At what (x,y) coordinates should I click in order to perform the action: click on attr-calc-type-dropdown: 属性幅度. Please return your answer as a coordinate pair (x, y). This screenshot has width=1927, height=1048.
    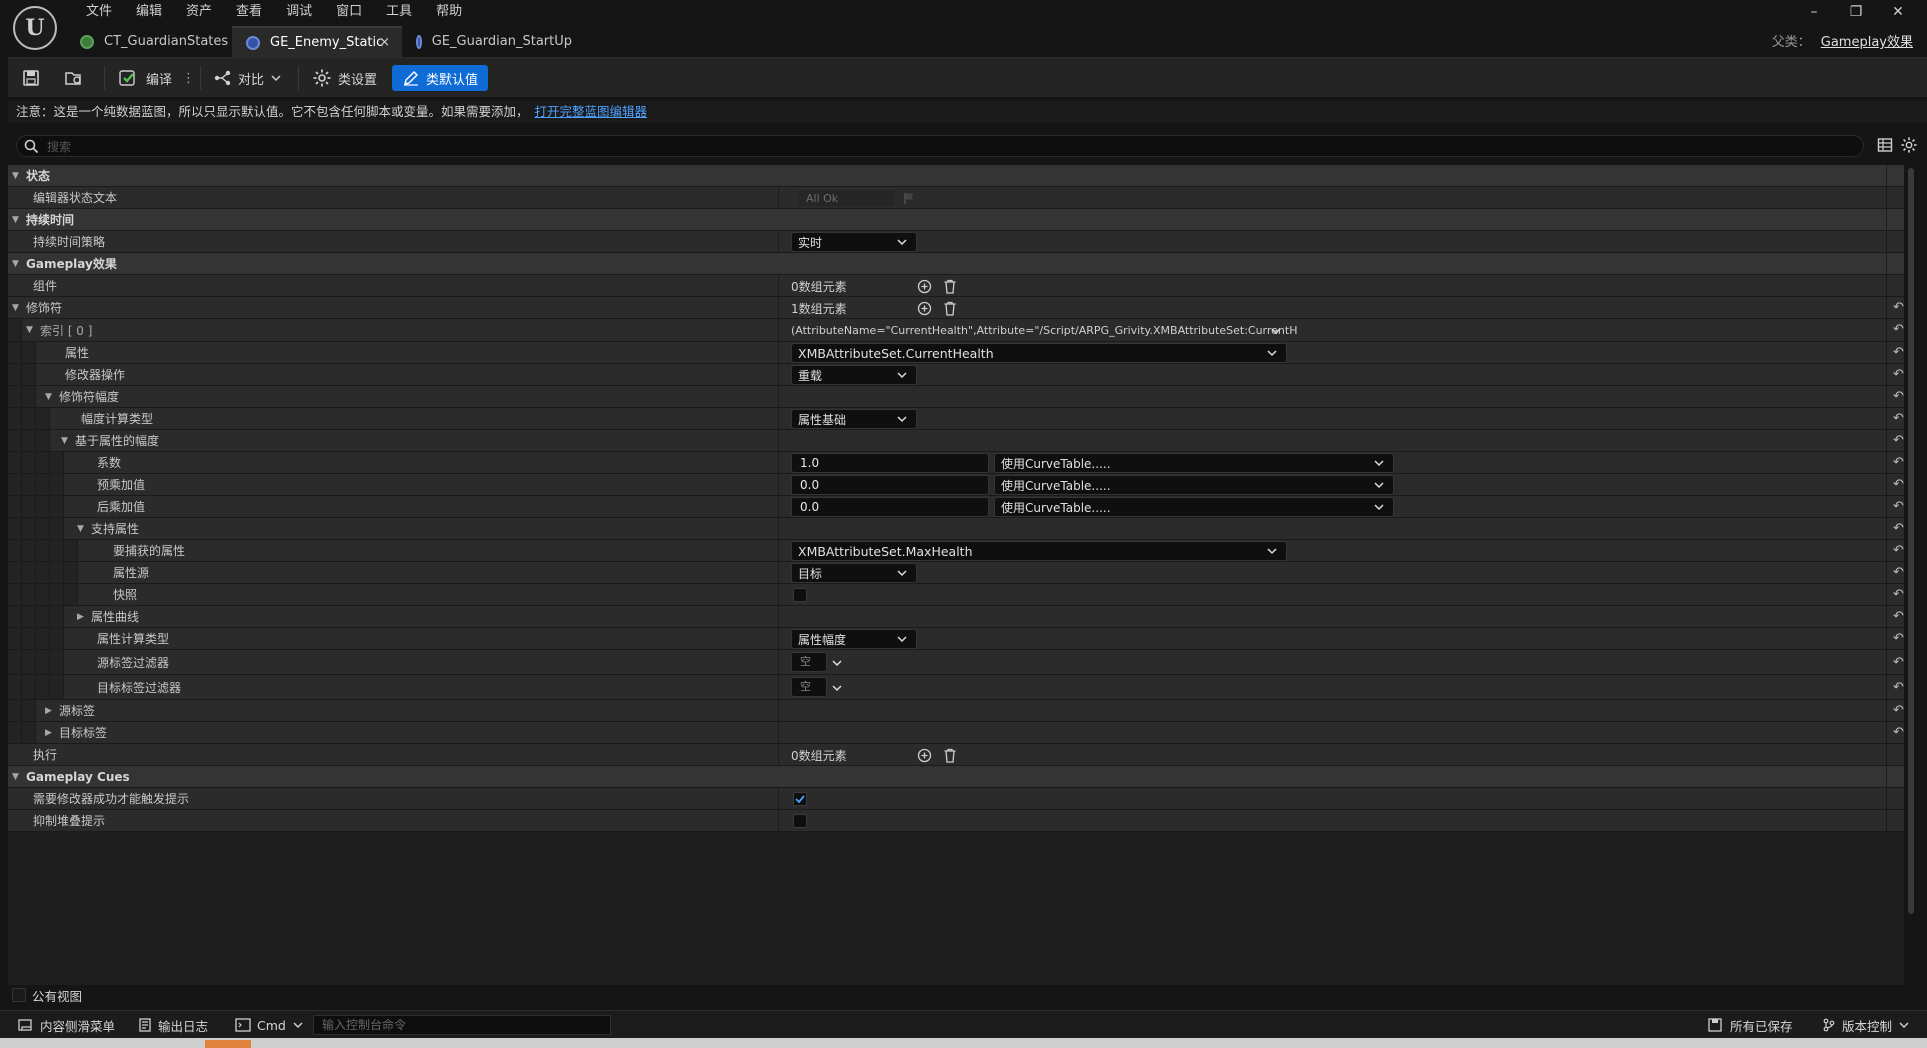
    Looking at the image, I should click on (854, 639).